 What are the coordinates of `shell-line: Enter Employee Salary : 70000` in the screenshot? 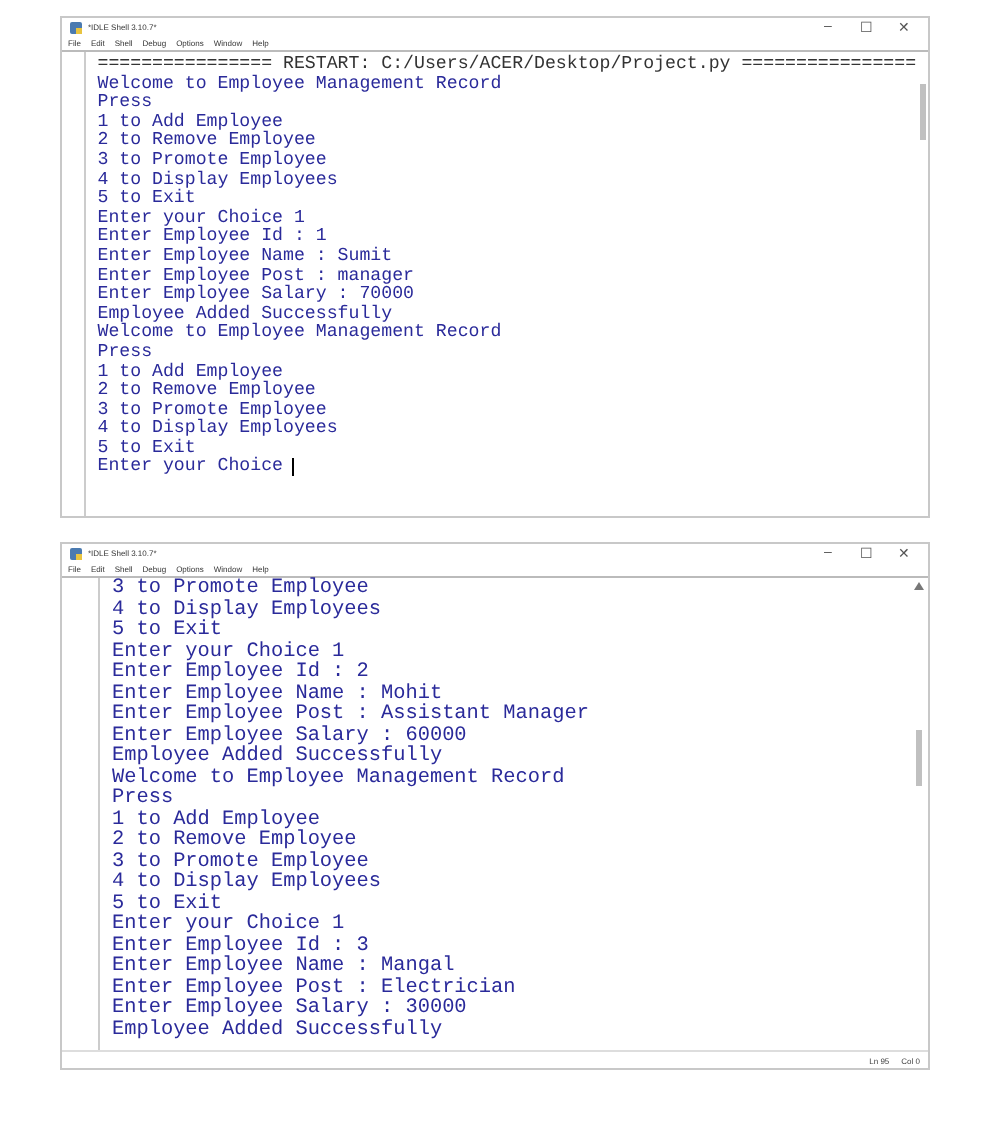 It's located at (256, 294).